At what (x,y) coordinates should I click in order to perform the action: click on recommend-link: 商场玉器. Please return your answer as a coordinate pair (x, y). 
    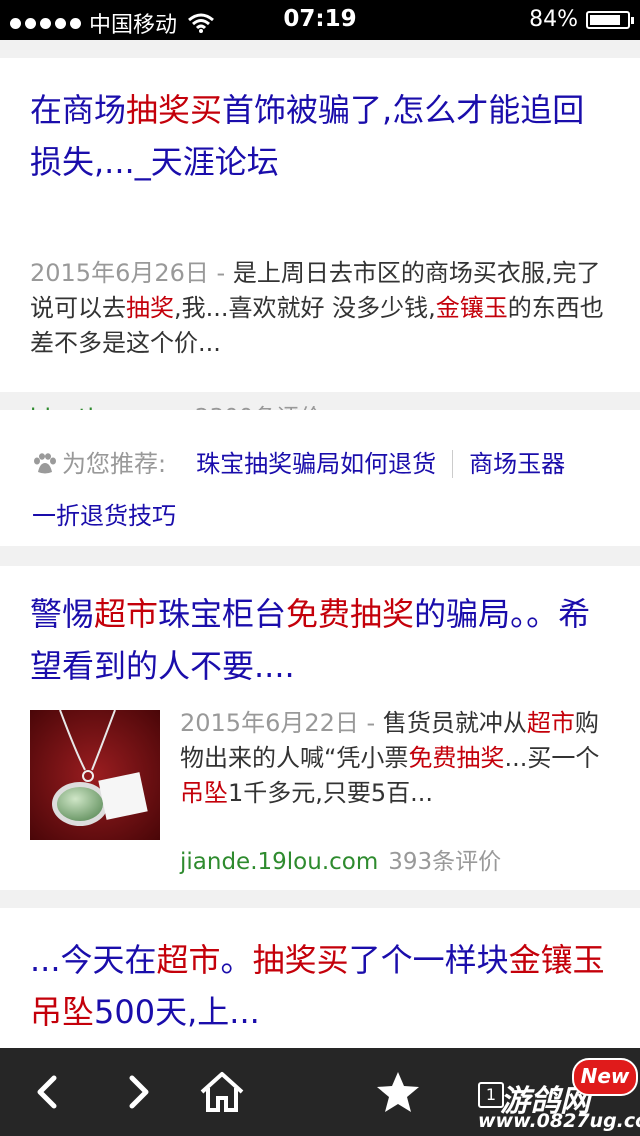
    Looking at the image, I should click on (517, 464).